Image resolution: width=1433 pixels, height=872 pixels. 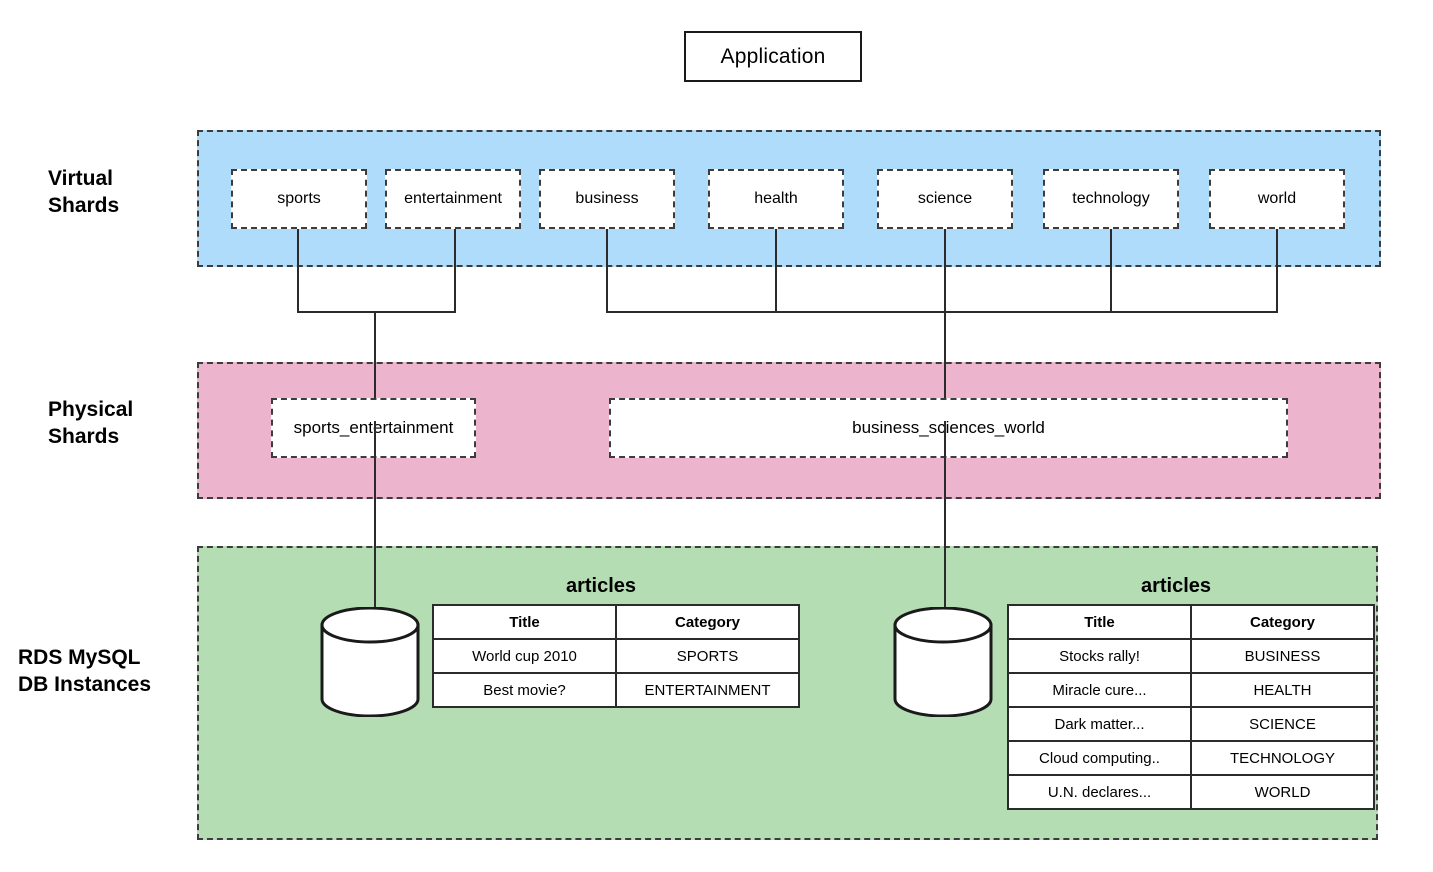 I want to click on virtual-shard-label: health, so click(x=776, y=198).